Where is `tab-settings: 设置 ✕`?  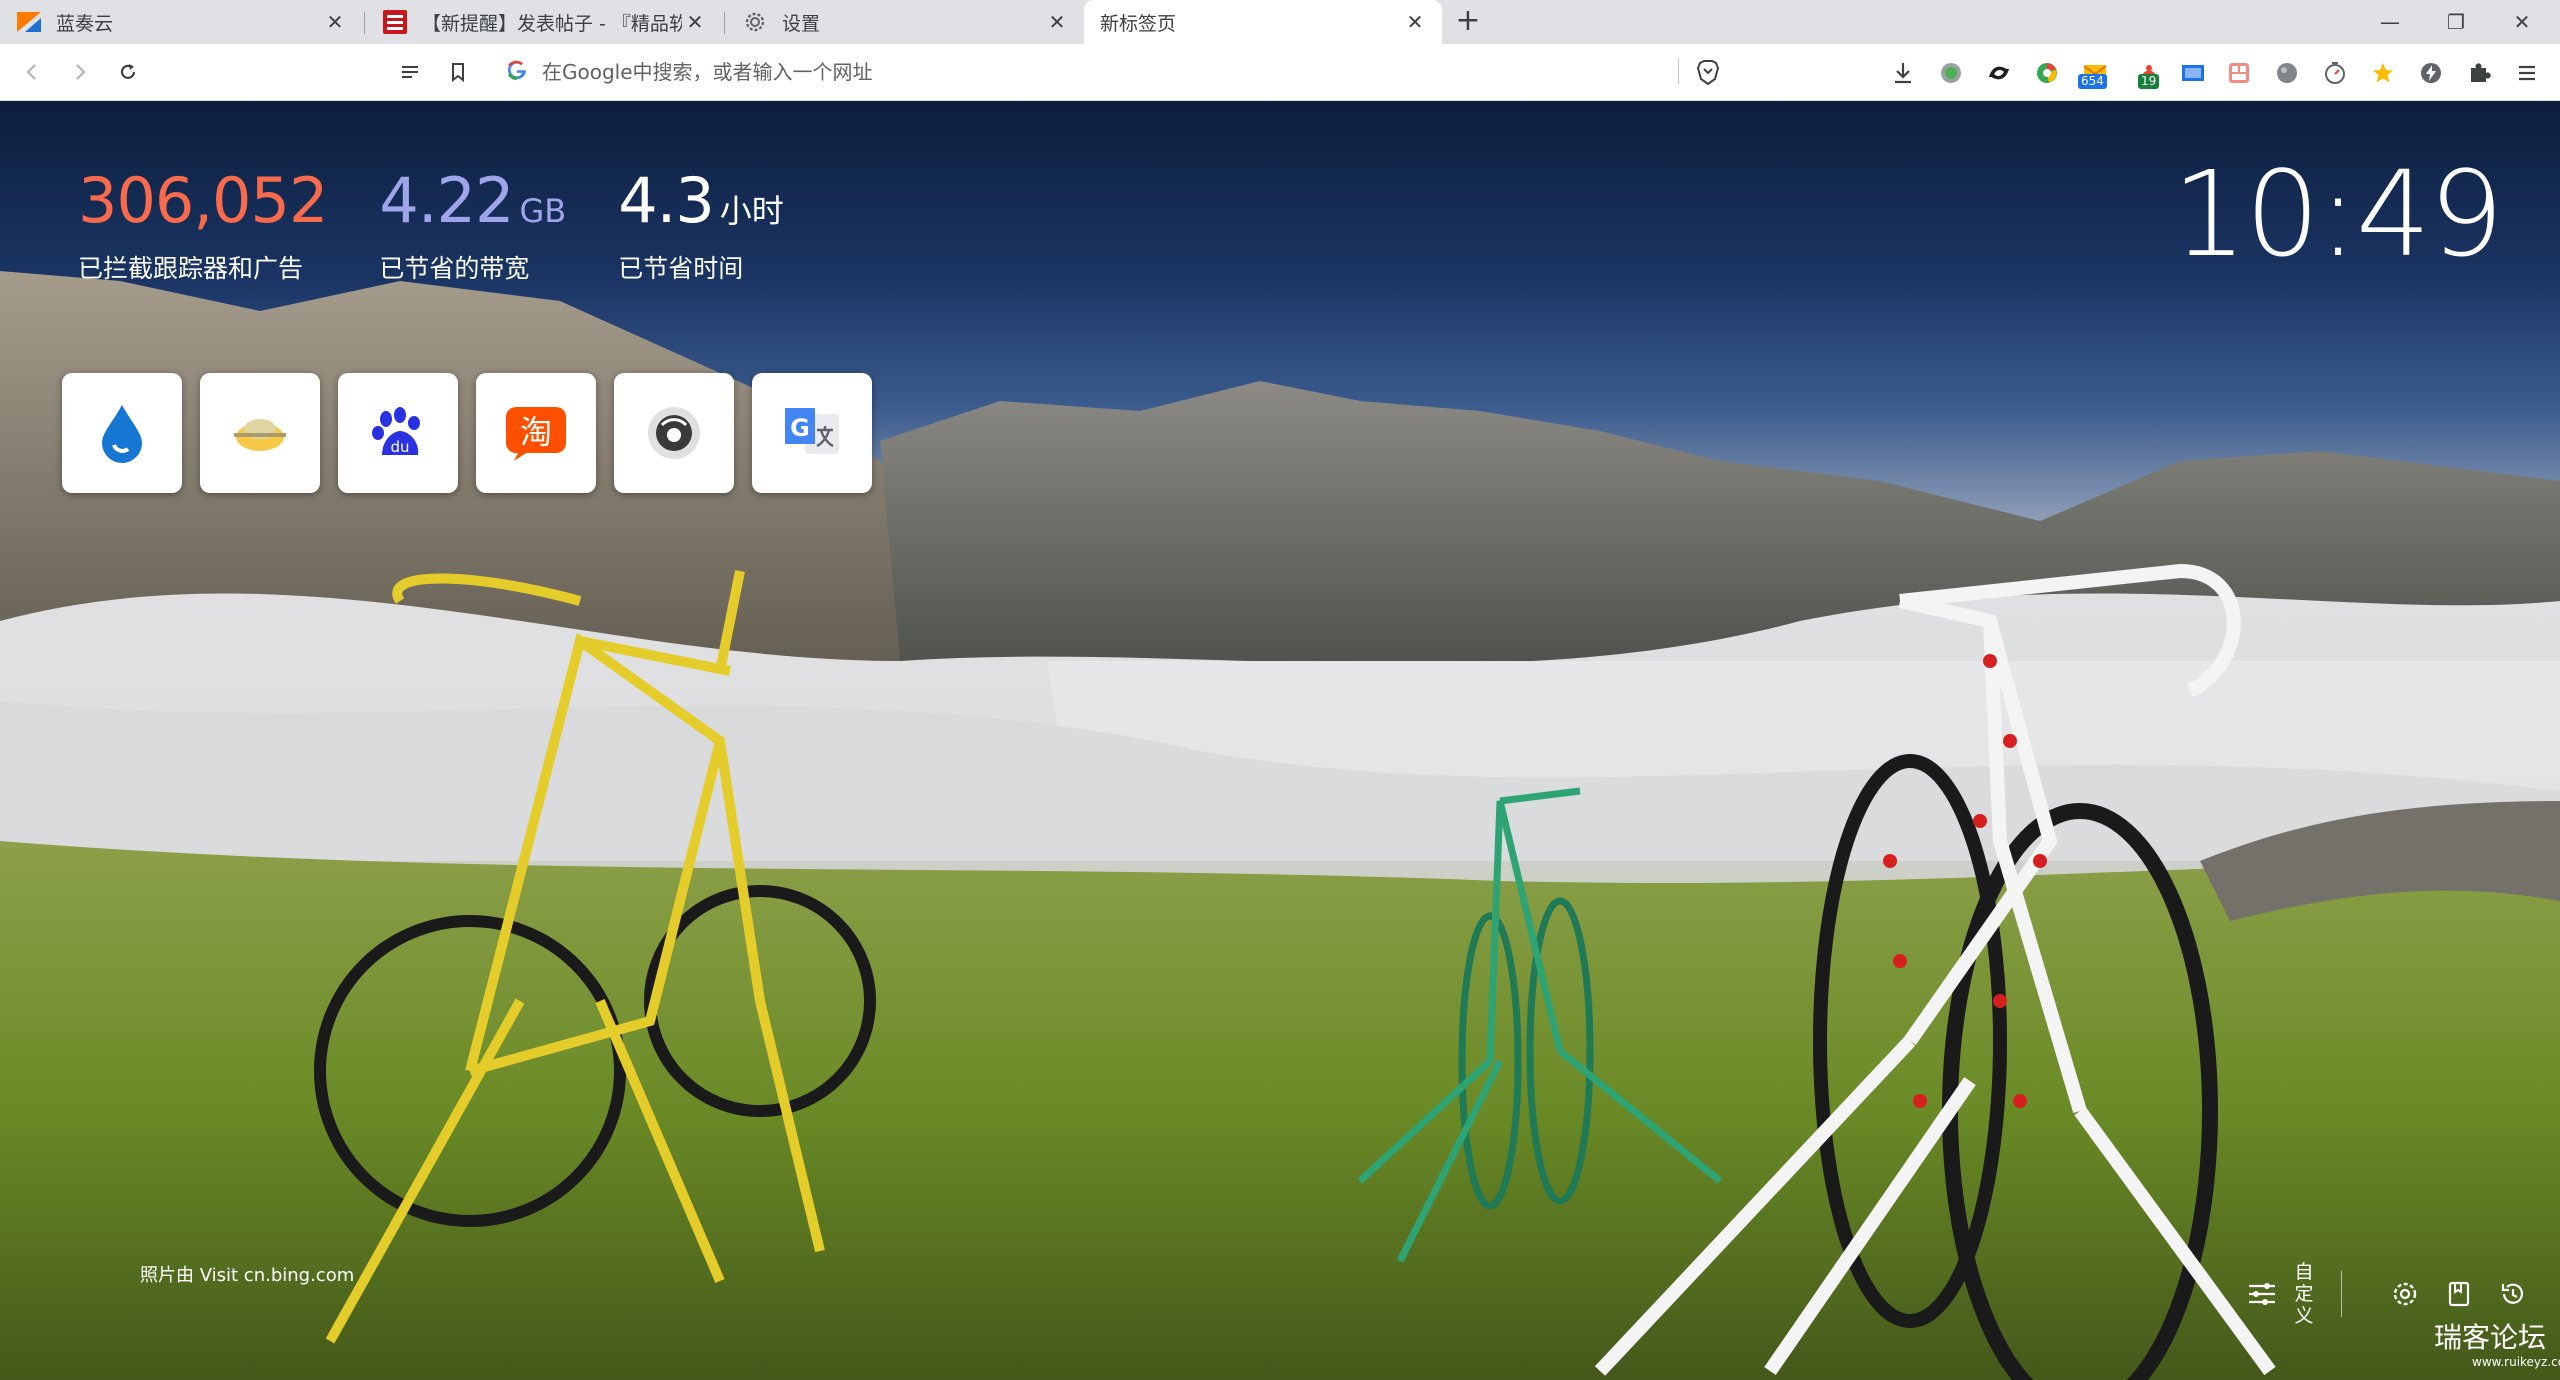 tab-settings: 设置 ✕ is located at coordinates (905, 22).